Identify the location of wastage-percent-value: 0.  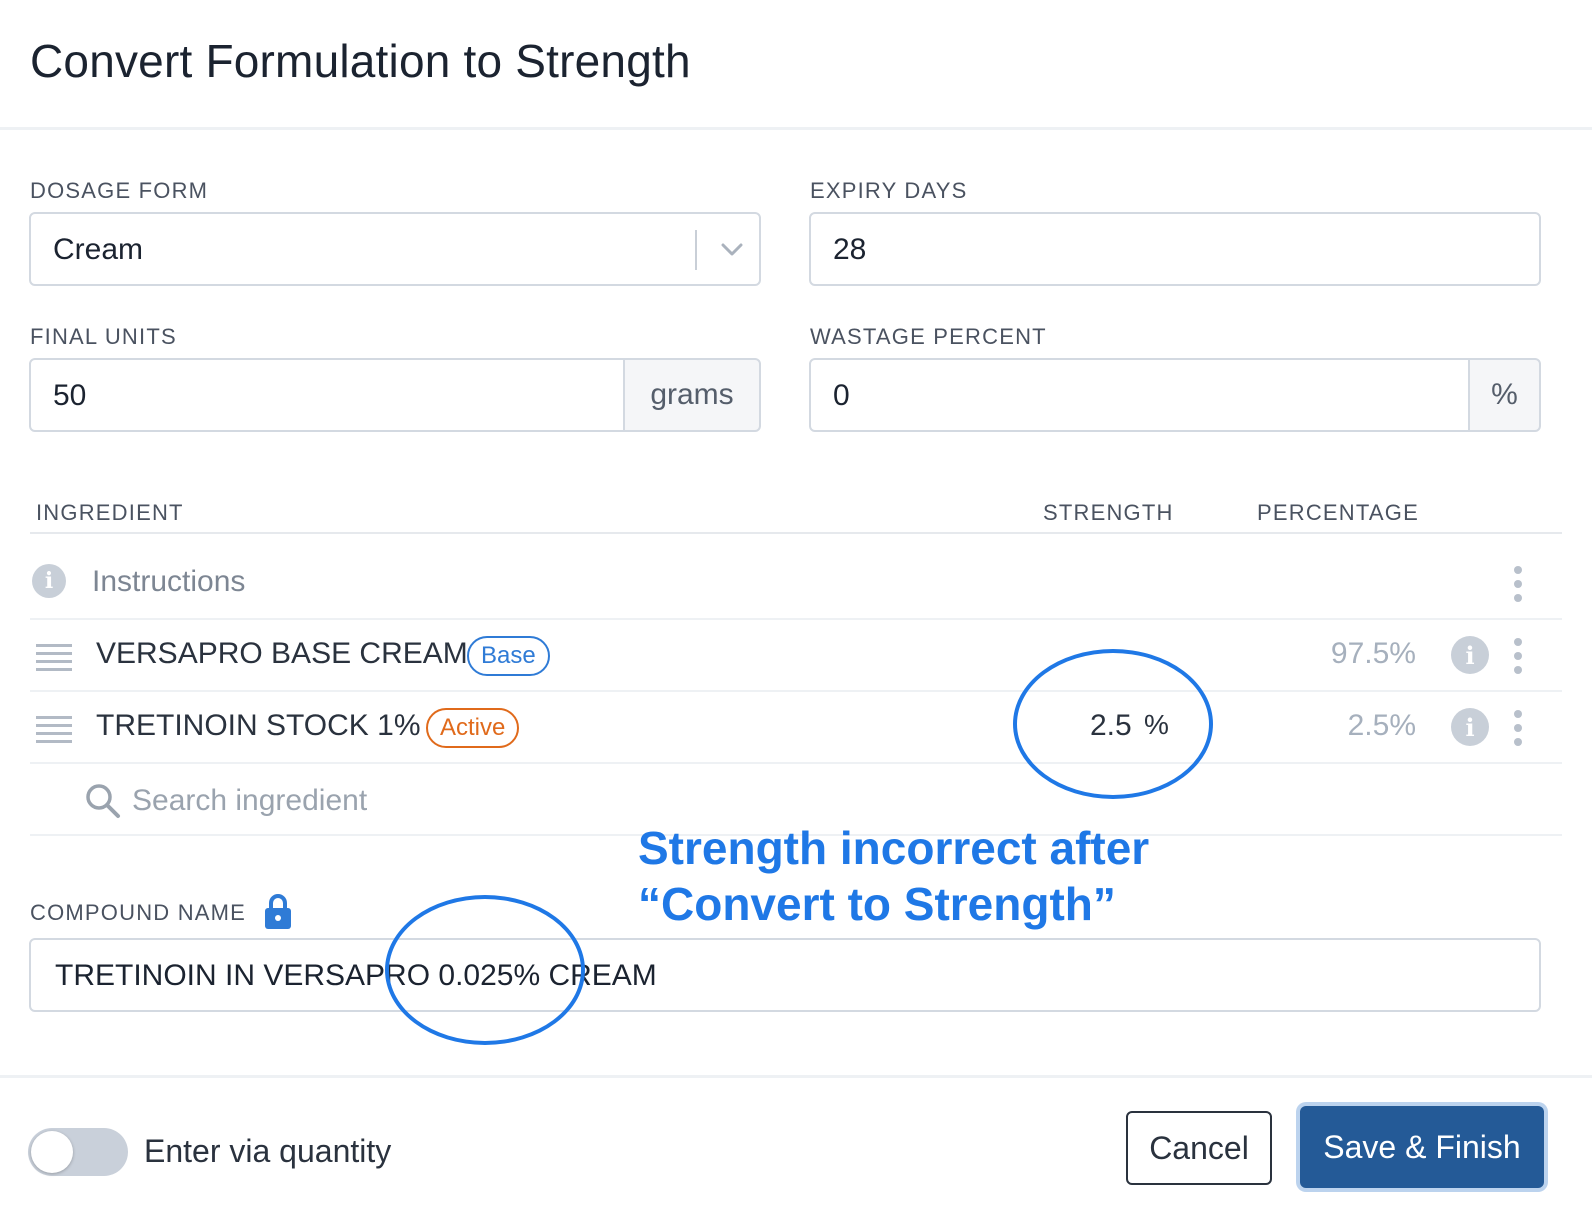
(841, 395).